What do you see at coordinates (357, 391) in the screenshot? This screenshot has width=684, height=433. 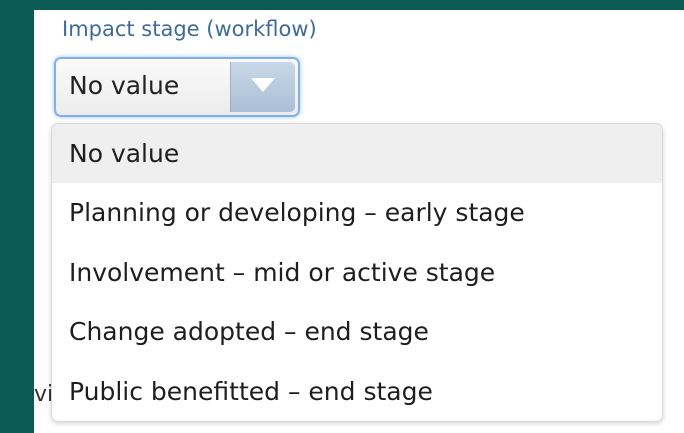 I see `option-public-benefitted: Public benefitted – end stage` at bounding box center [357, 391].